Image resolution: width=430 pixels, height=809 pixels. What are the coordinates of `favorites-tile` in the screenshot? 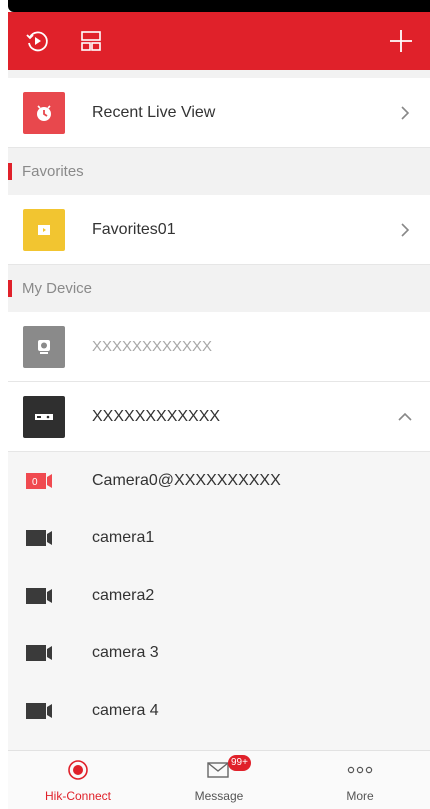 It's located at (44, 229).